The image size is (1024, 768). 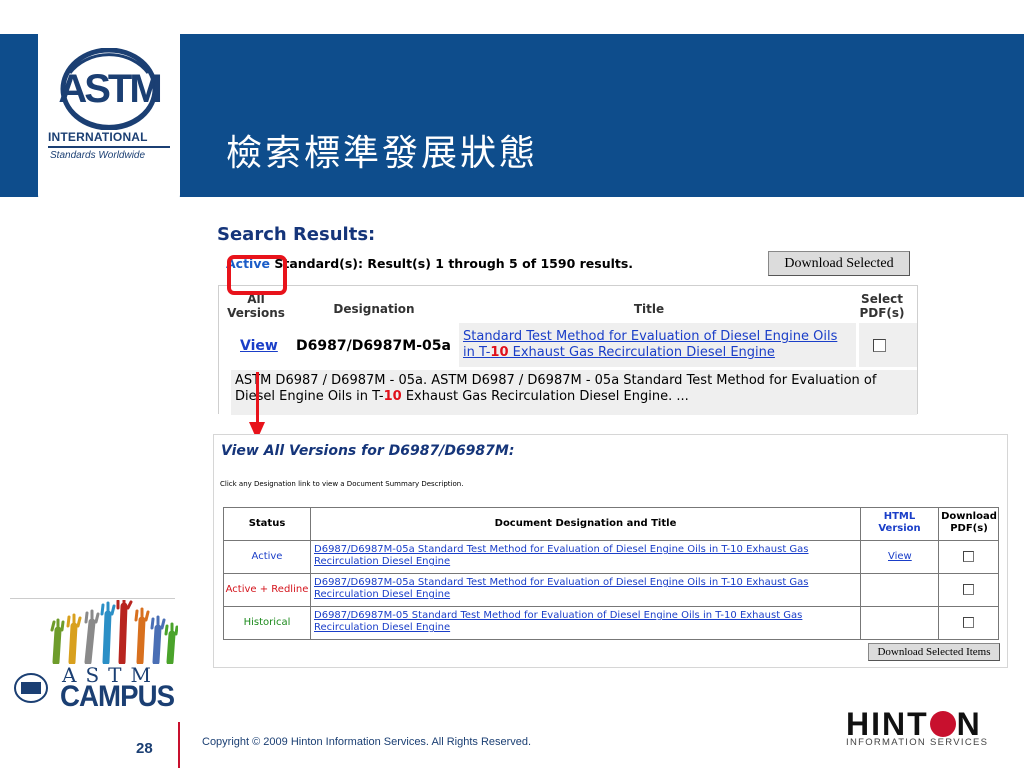 What do you see at coordinates (368, 451) in the screenshot?
I see `all-versions-heading: View All Versions for D6987/D6987M:` at bounding box center [368, 451].